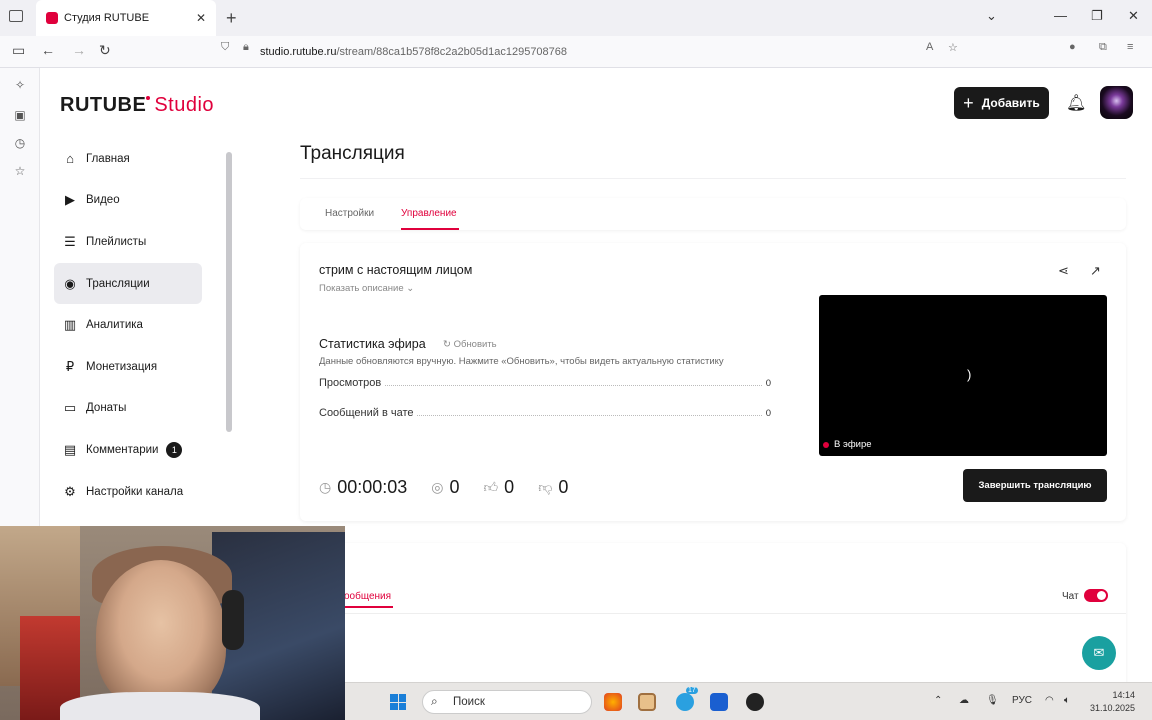 The image size is (1152, 720). What do you see at coordinates (953, 47) in the screenshot?
I see `bookmark-star-icon: ☆` at bounding box center [953, 47].